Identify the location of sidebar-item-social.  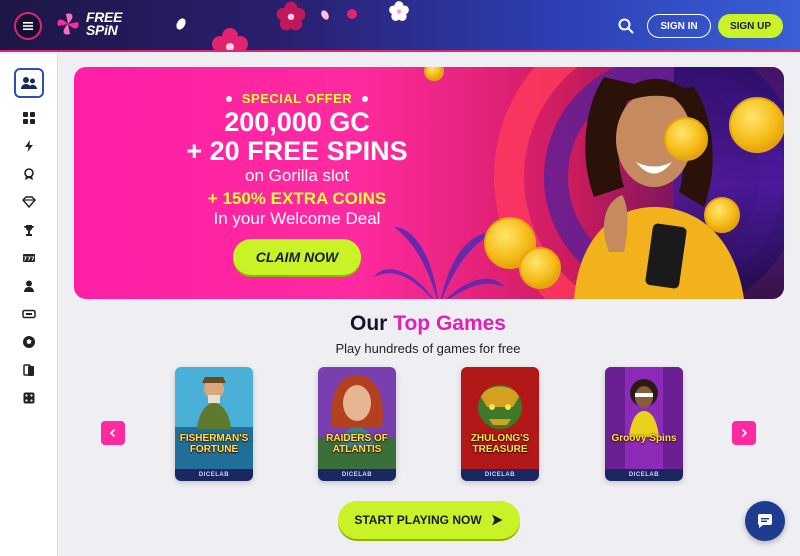
(29, 83).